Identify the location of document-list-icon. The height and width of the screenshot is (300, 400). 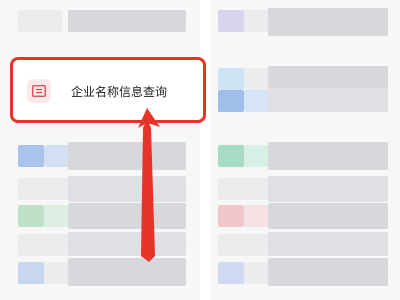
(39, 91).